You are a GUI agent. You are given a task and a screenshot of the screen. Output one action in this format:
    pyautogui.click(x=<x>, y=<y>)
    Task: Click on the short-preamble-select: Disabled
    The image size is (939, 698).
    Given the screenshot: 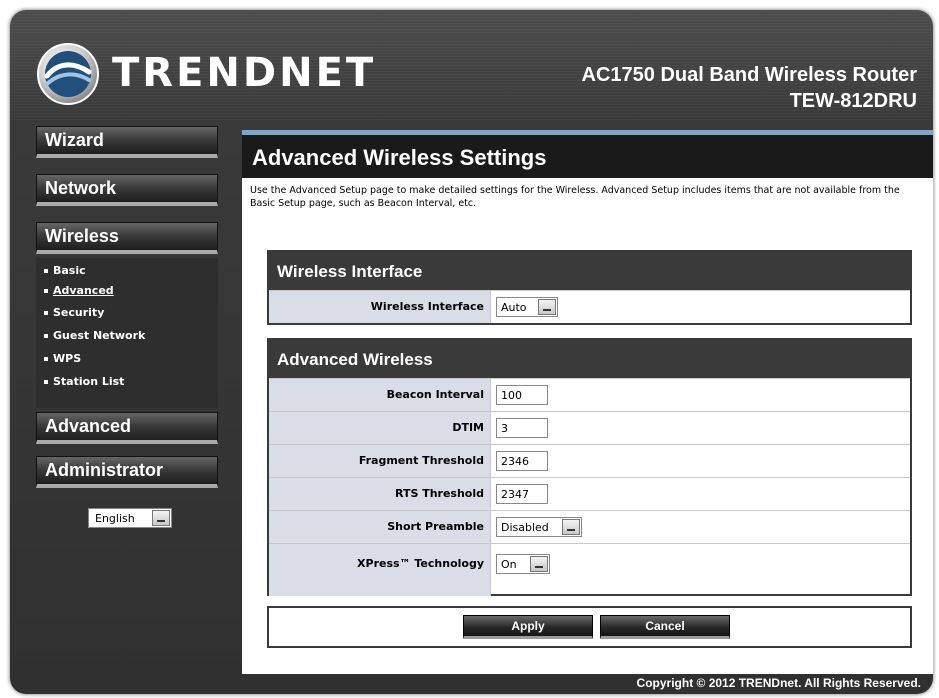 What is the action you would take?
    pyautogui.click(x=539, y=527)
    